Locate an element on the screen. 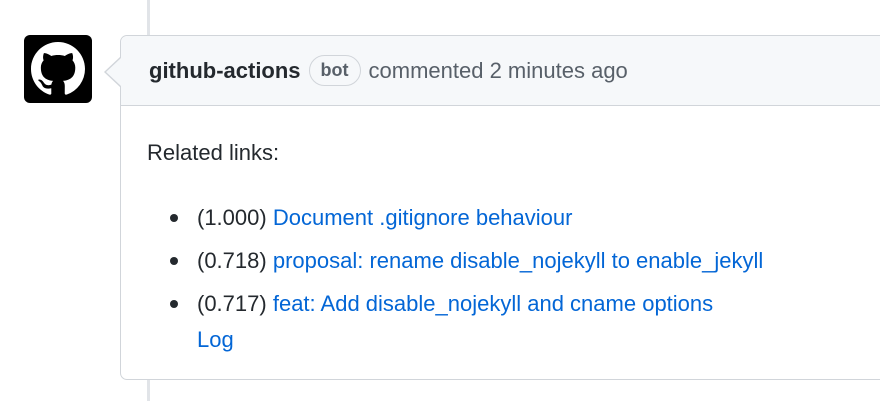 The image size is (880, 401). avatar is located at coordinates (58, 69).